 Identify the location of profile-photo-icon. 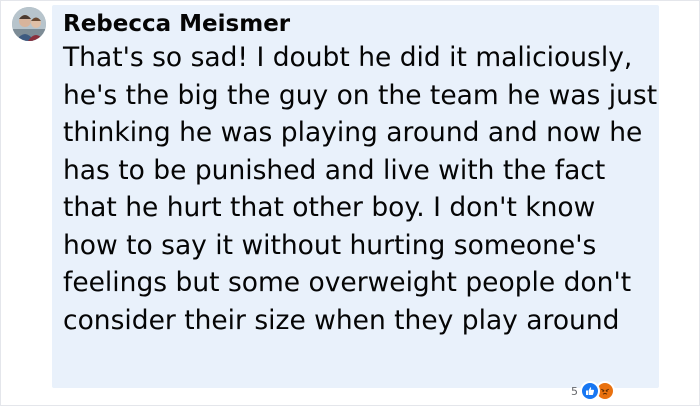
(29, 24).